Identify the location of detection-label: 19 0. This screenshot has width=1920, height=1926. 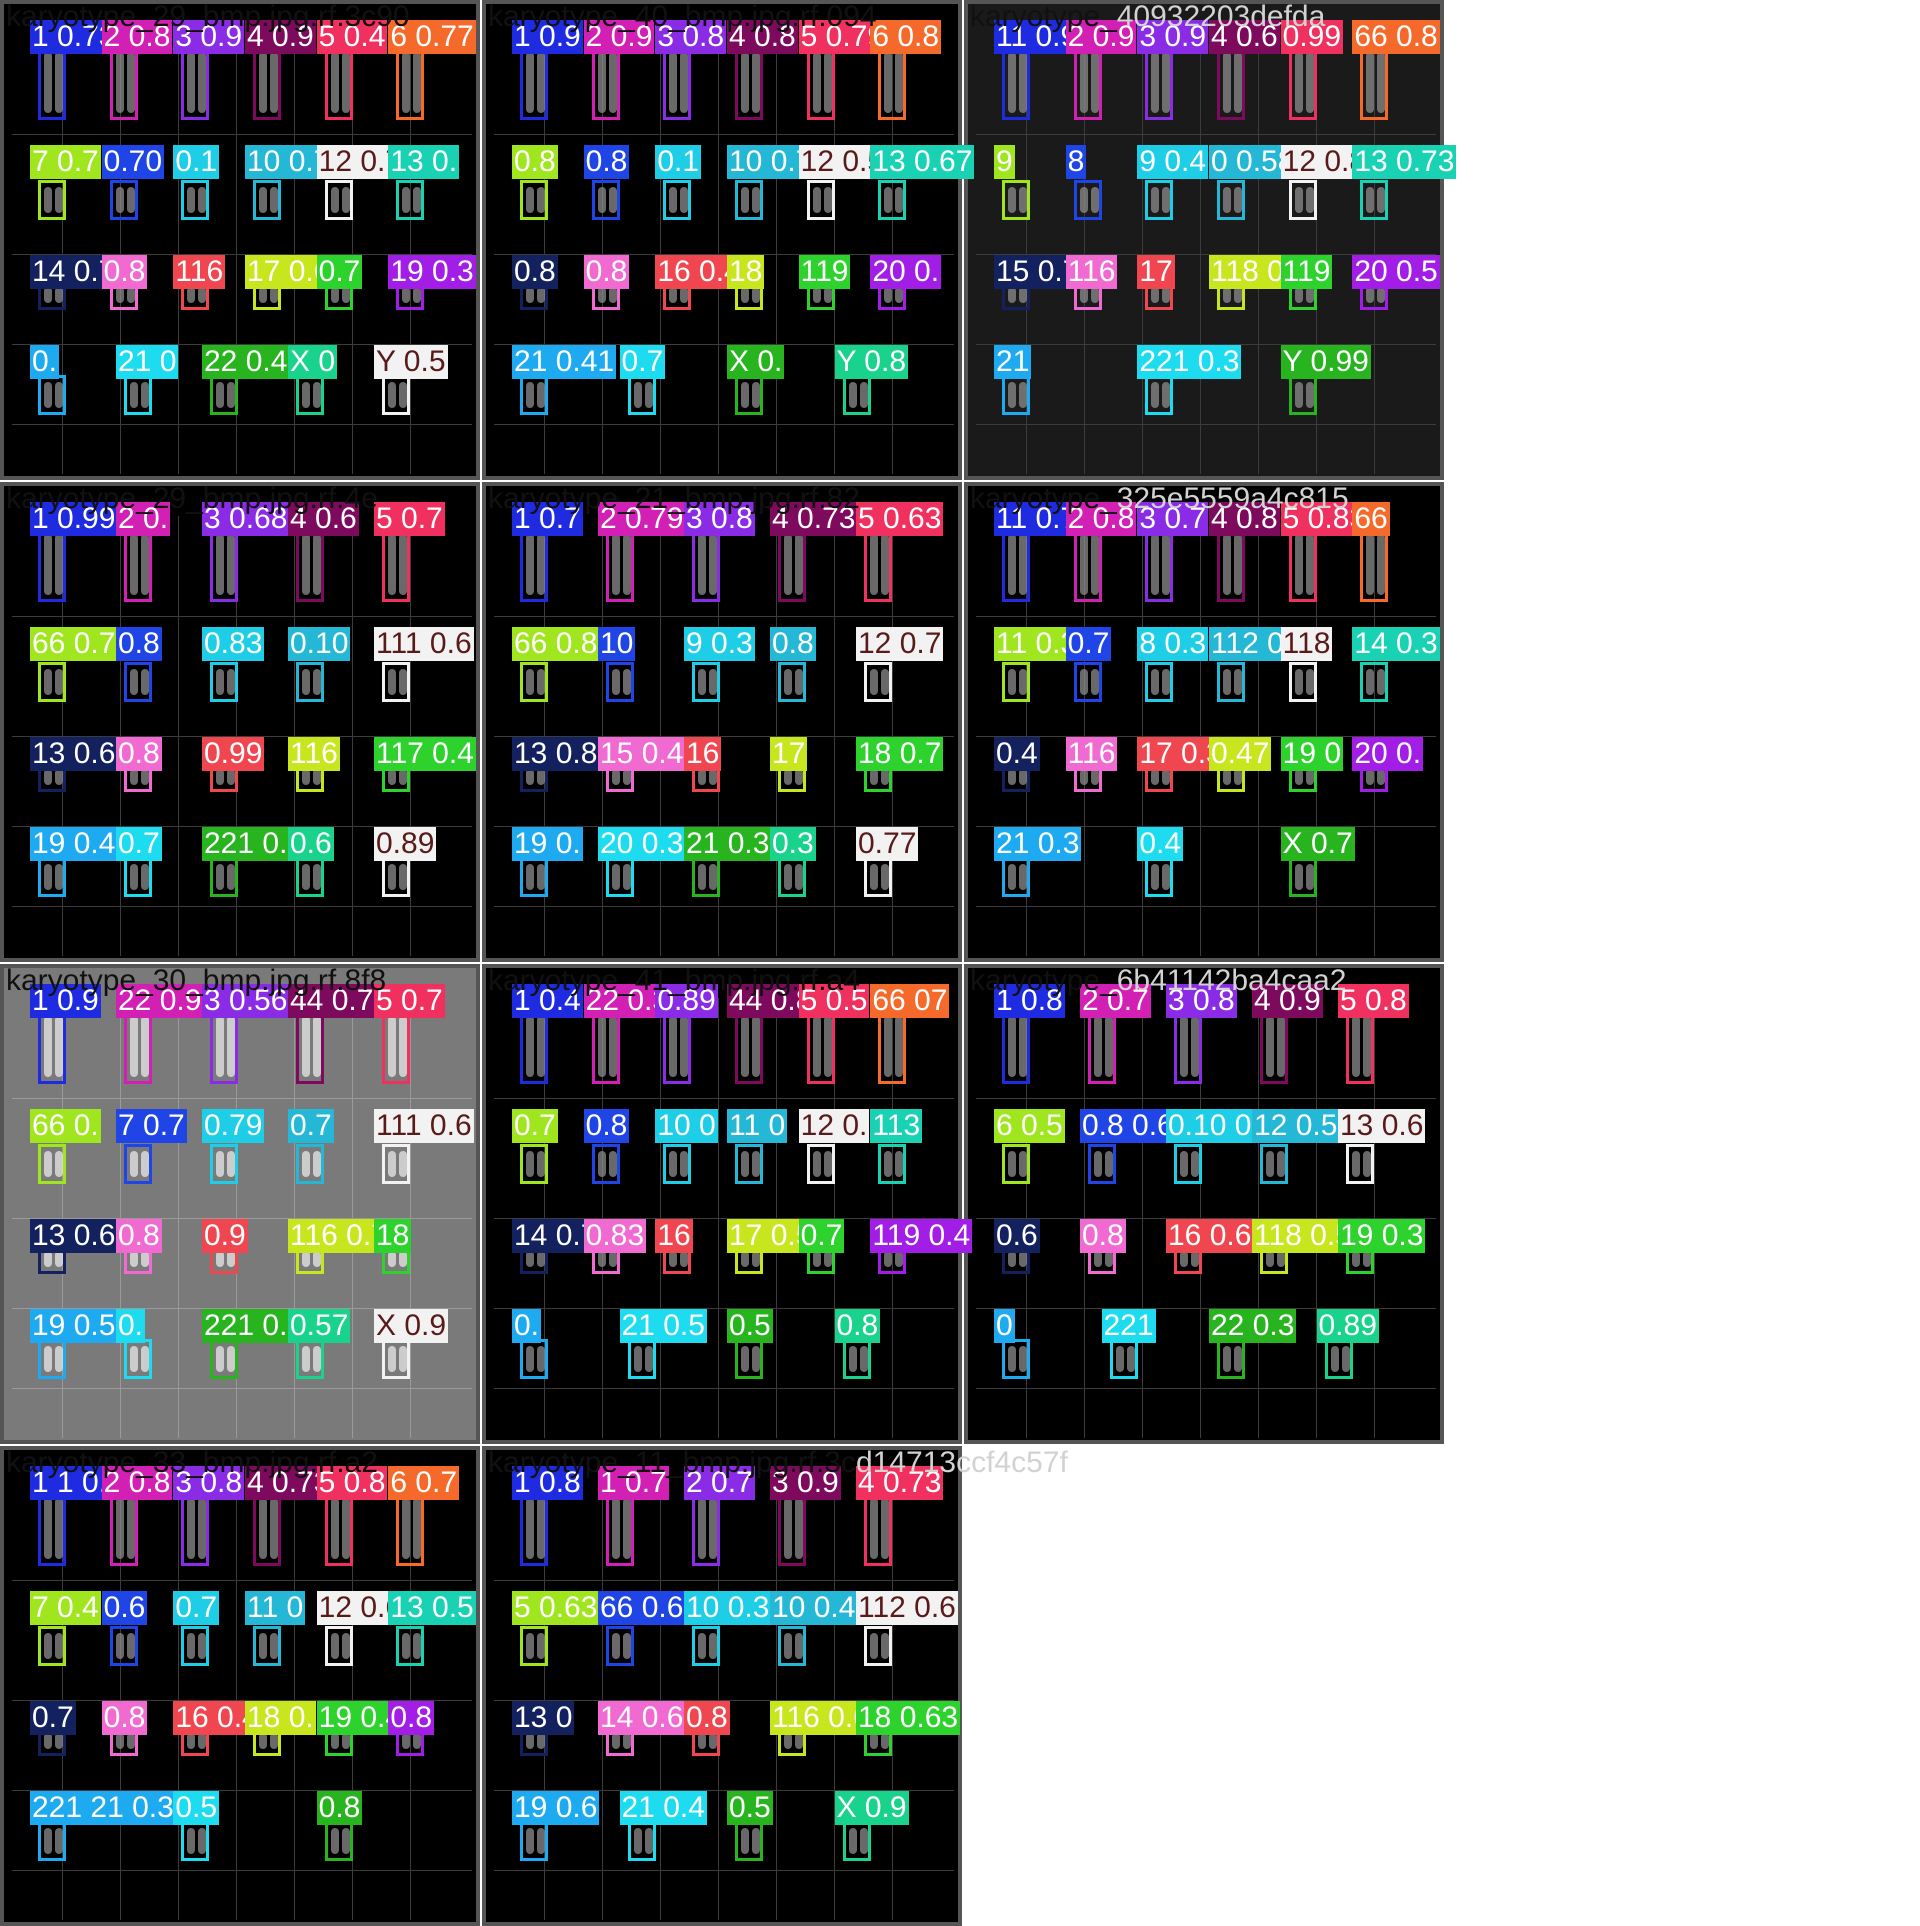
(1312, 754).